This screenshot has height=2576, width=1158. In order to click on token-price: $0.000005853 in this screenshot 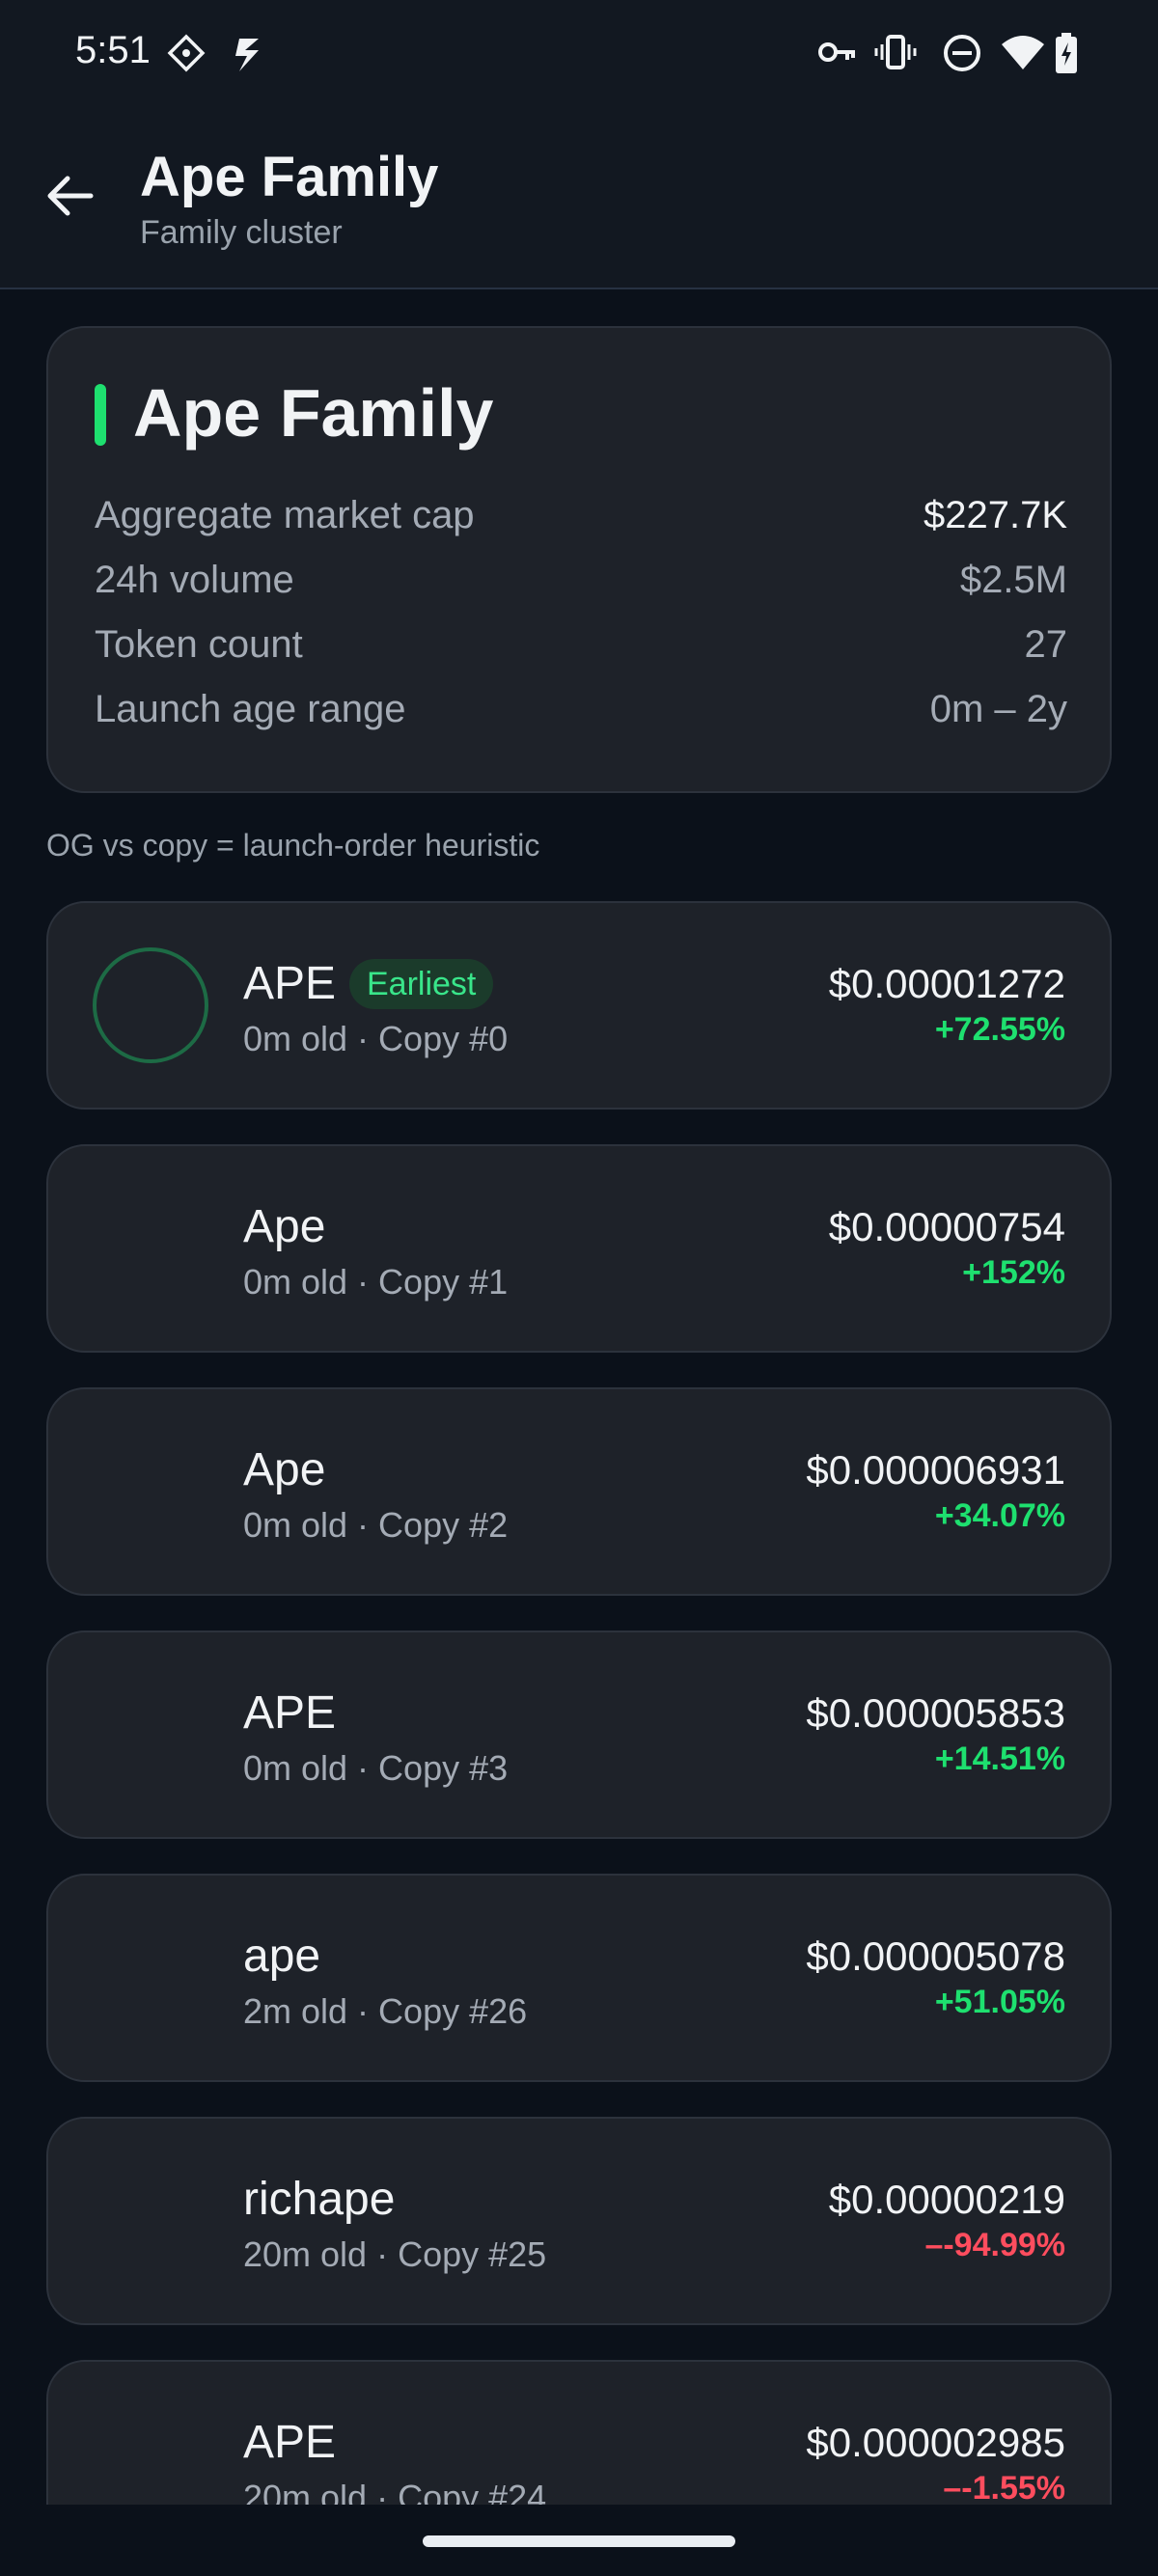, I will do `click(935, 1713)`.